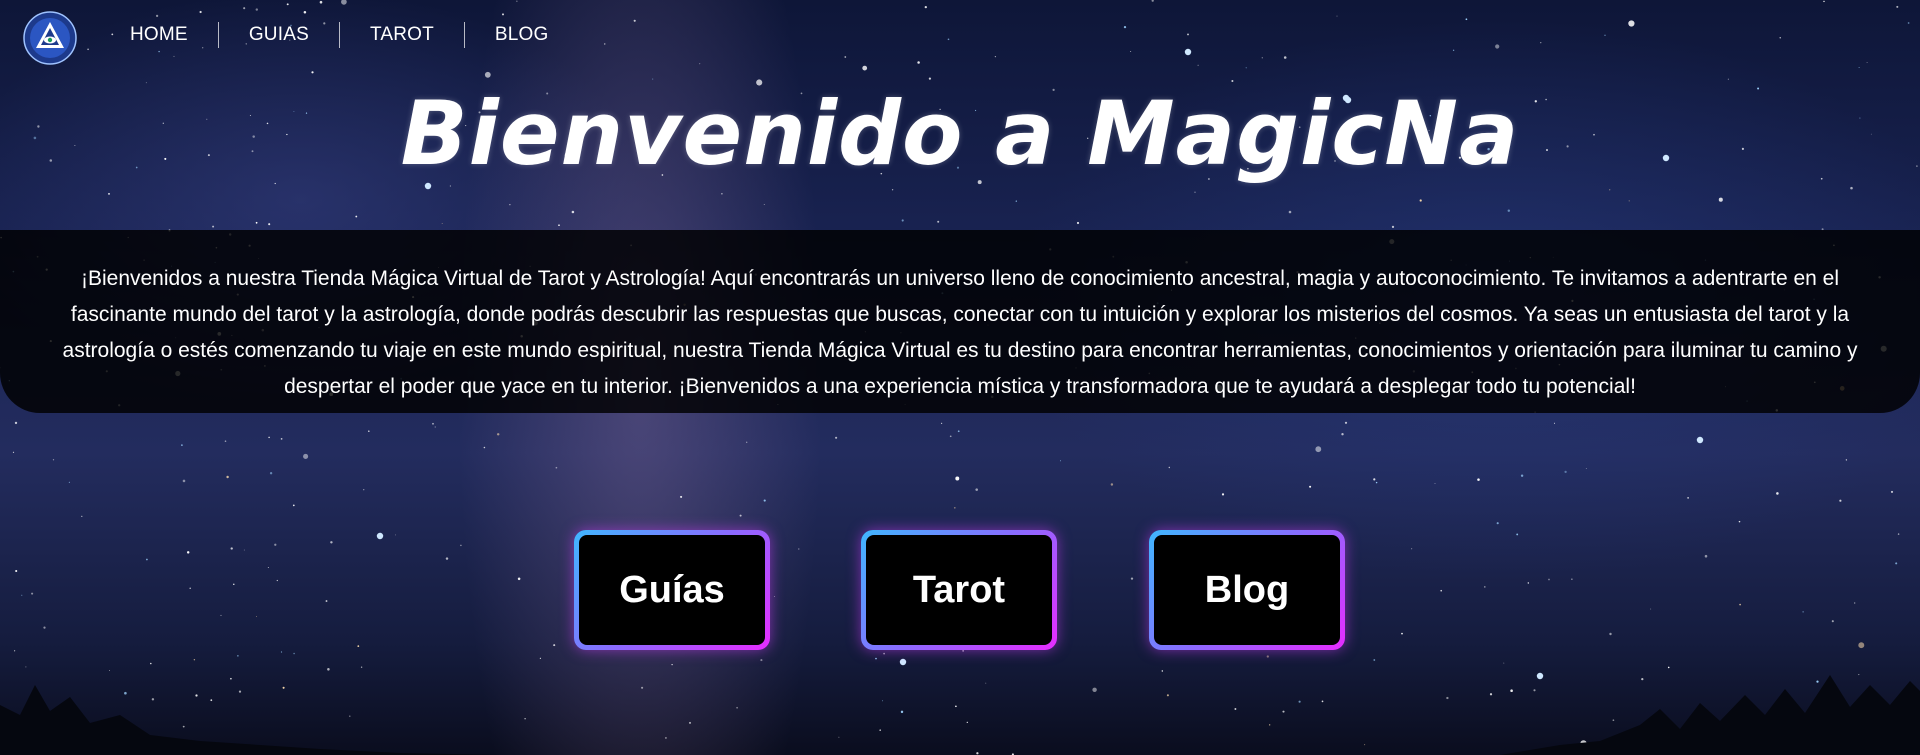 This screenshot has width=1920, height=755. Describe the element at coordinates (960, 133) in the screenshot. I see `page-title: Bienvenido a MagicNa` at that location.